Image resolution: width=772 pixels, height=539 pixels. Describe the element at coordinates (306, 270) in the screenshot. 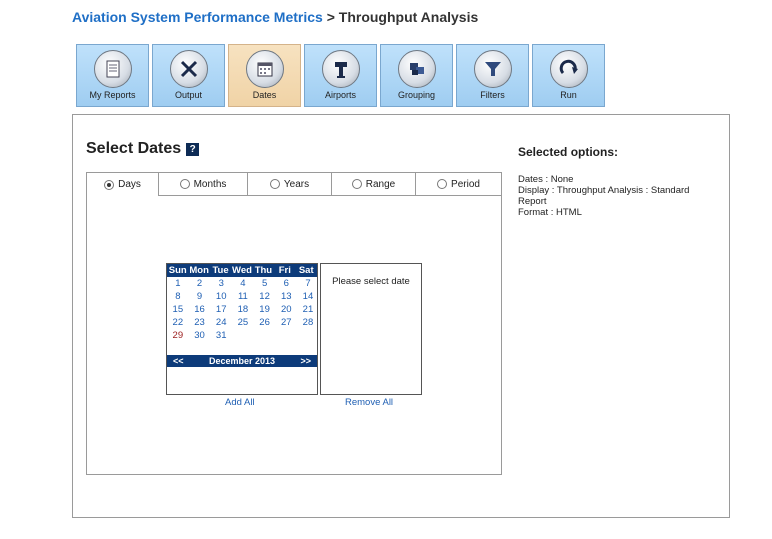

I see `weekday-label: Sat` at that location.